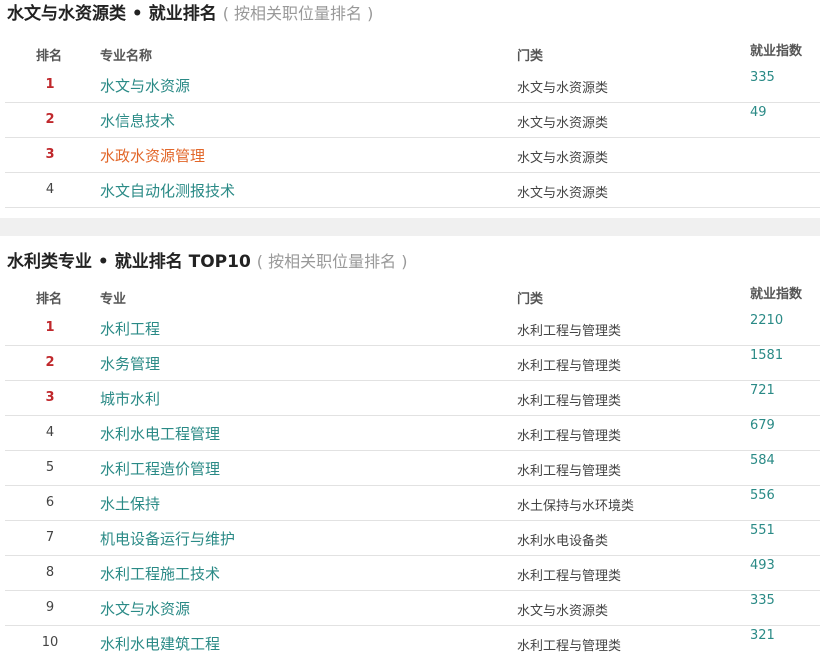 The image size is (820, 661). I want to click on index-cell: 556, so click(762, 495).